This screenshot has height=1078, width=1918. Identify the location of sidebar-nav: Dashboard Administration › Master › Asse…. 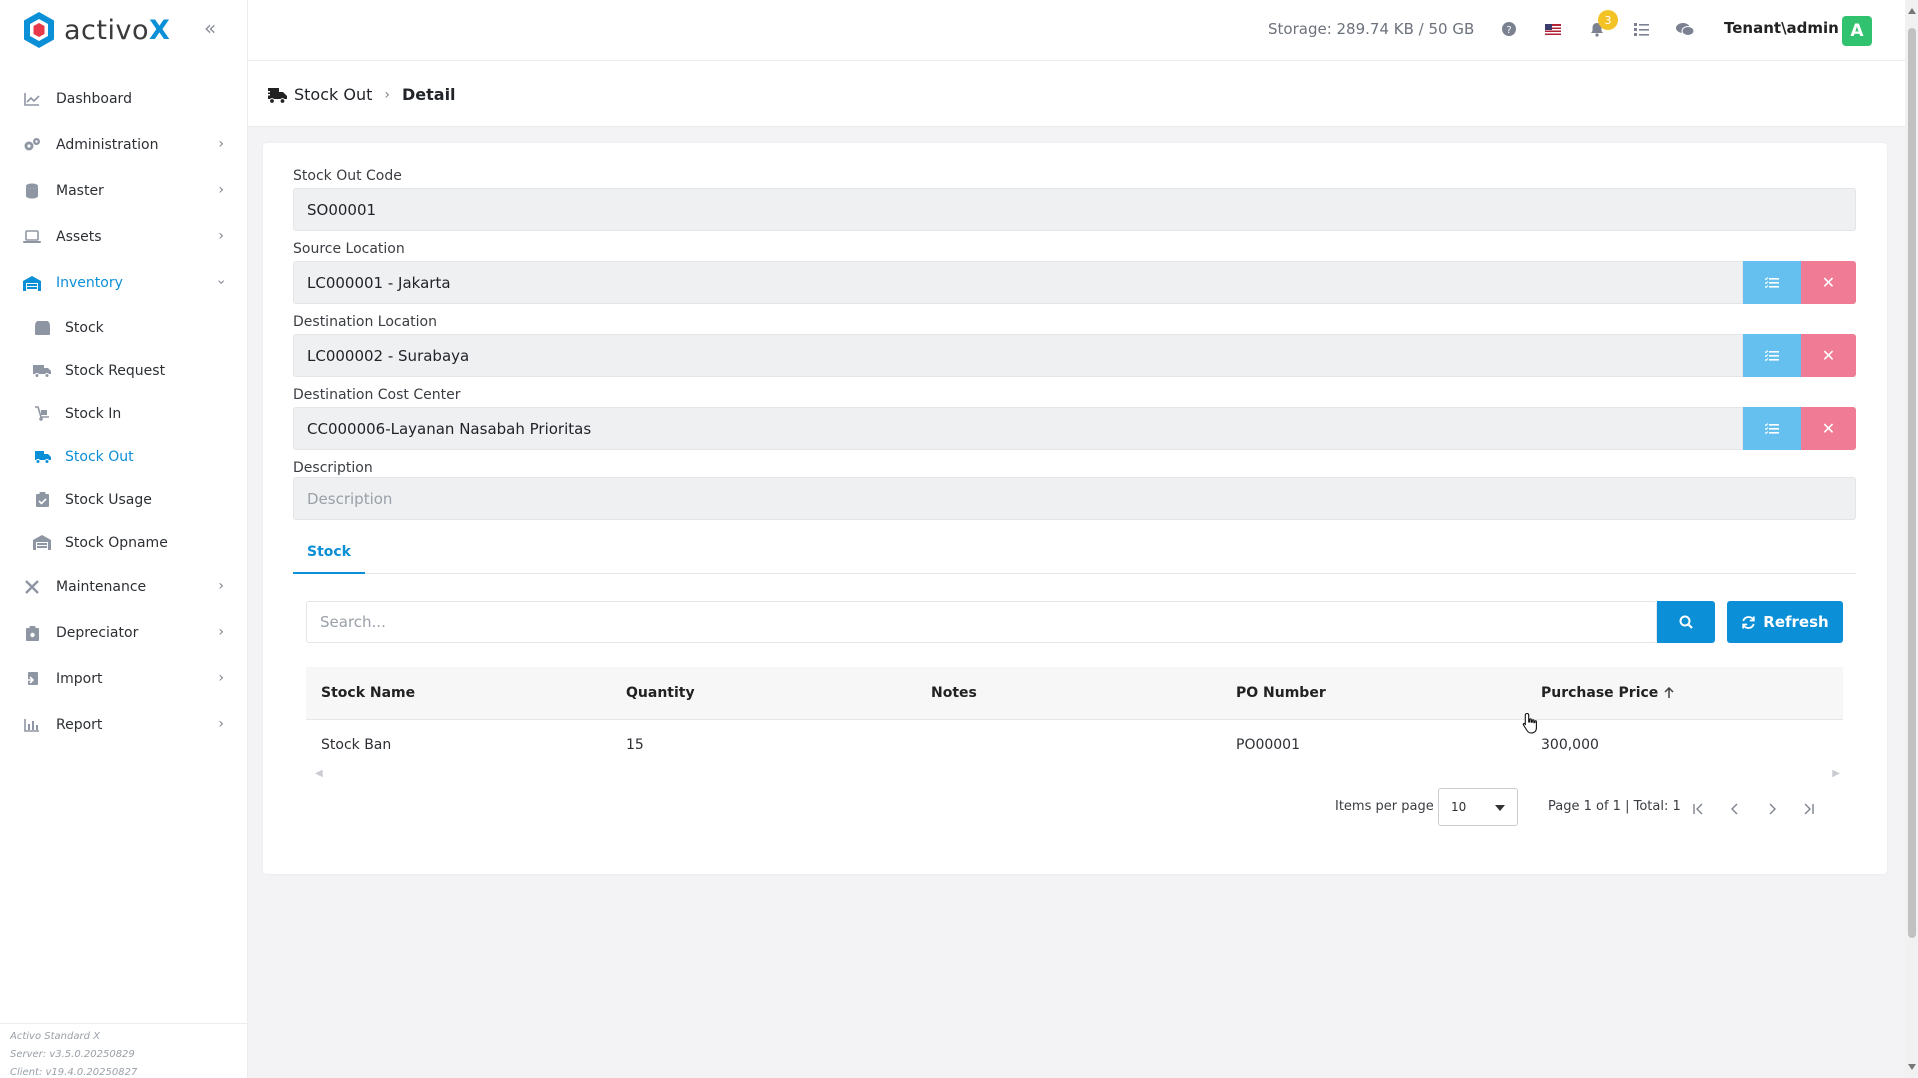
(124, 412).